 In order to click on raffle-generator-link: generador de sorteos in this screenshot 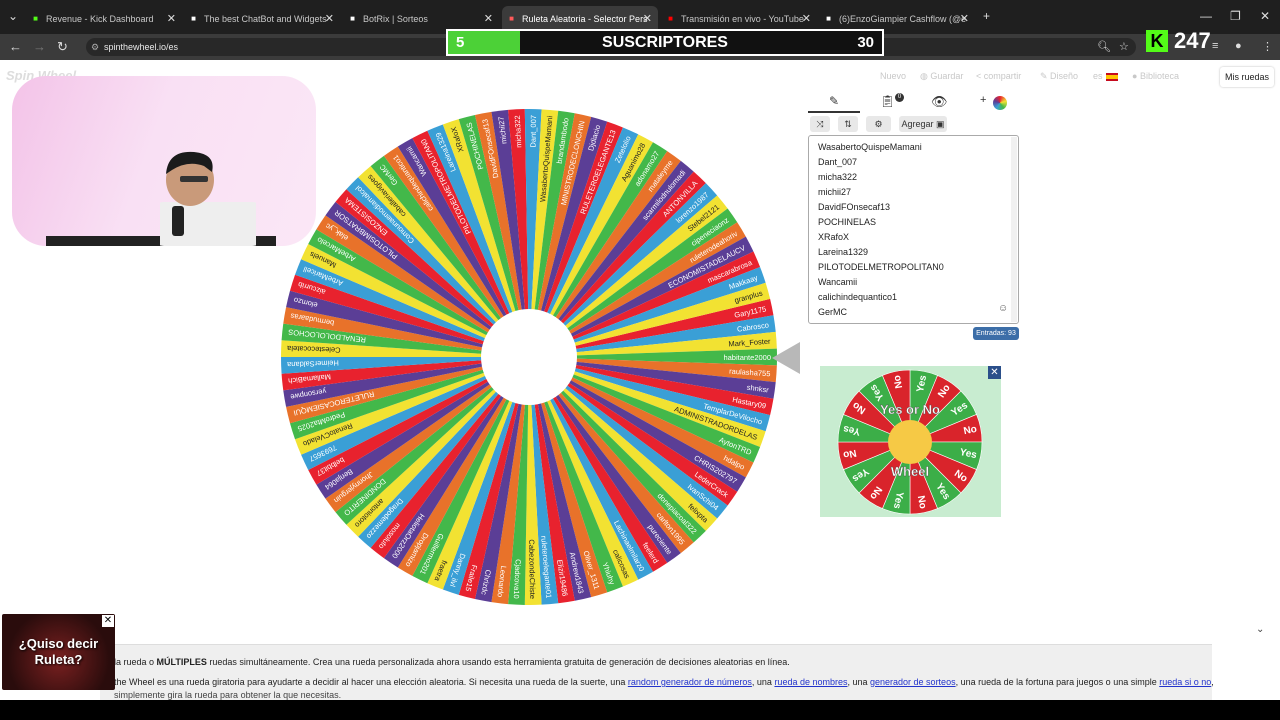, I will do `click(913, 682)`.